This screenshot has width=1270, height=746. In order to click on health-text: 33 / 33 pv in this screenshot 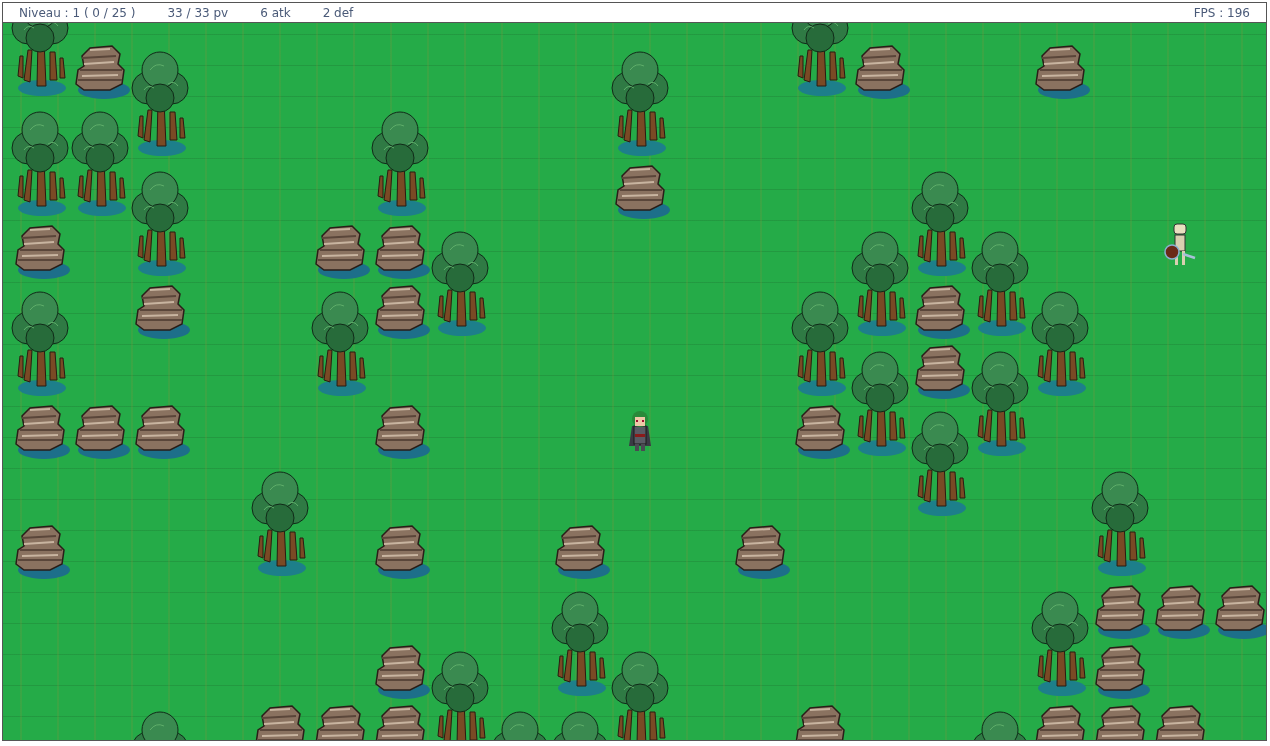, I will do `click(198, 12)`.